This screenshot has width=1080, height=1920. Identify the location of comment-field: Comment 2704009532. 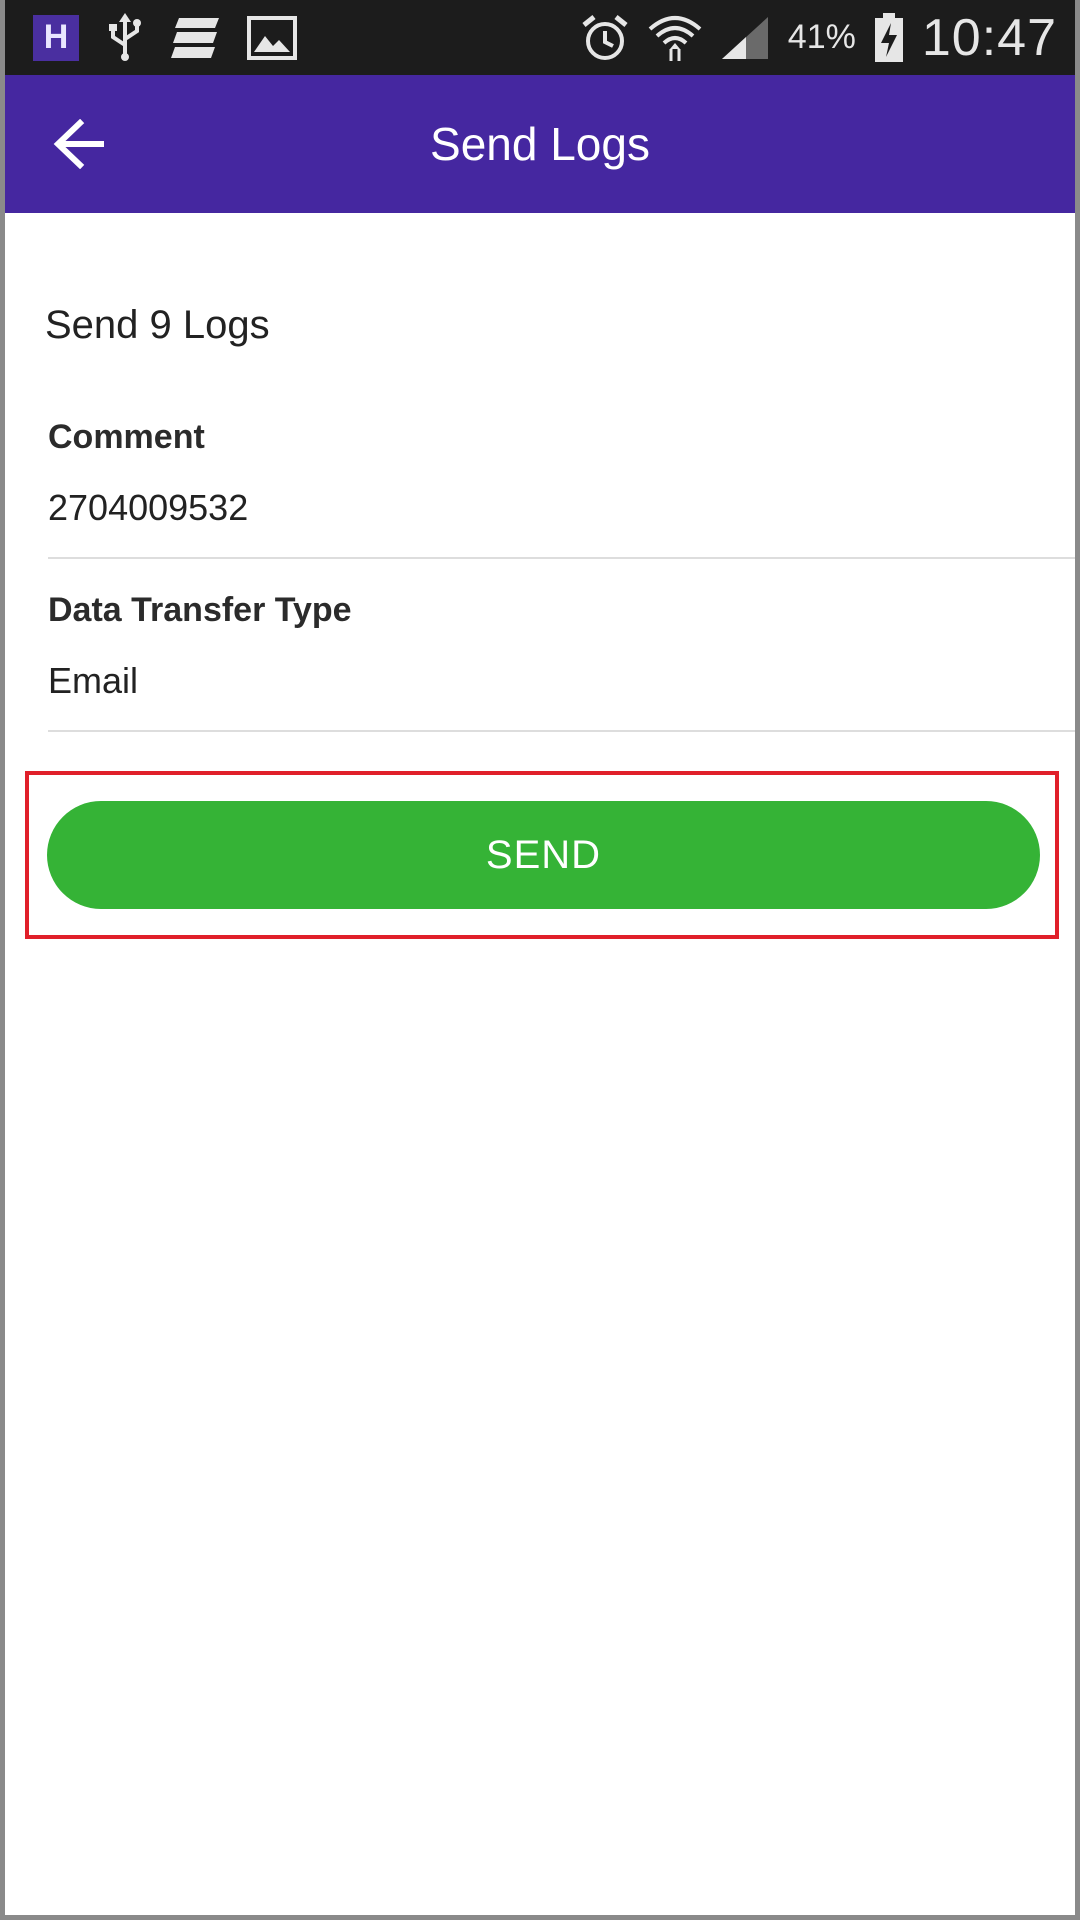
(561, 488).